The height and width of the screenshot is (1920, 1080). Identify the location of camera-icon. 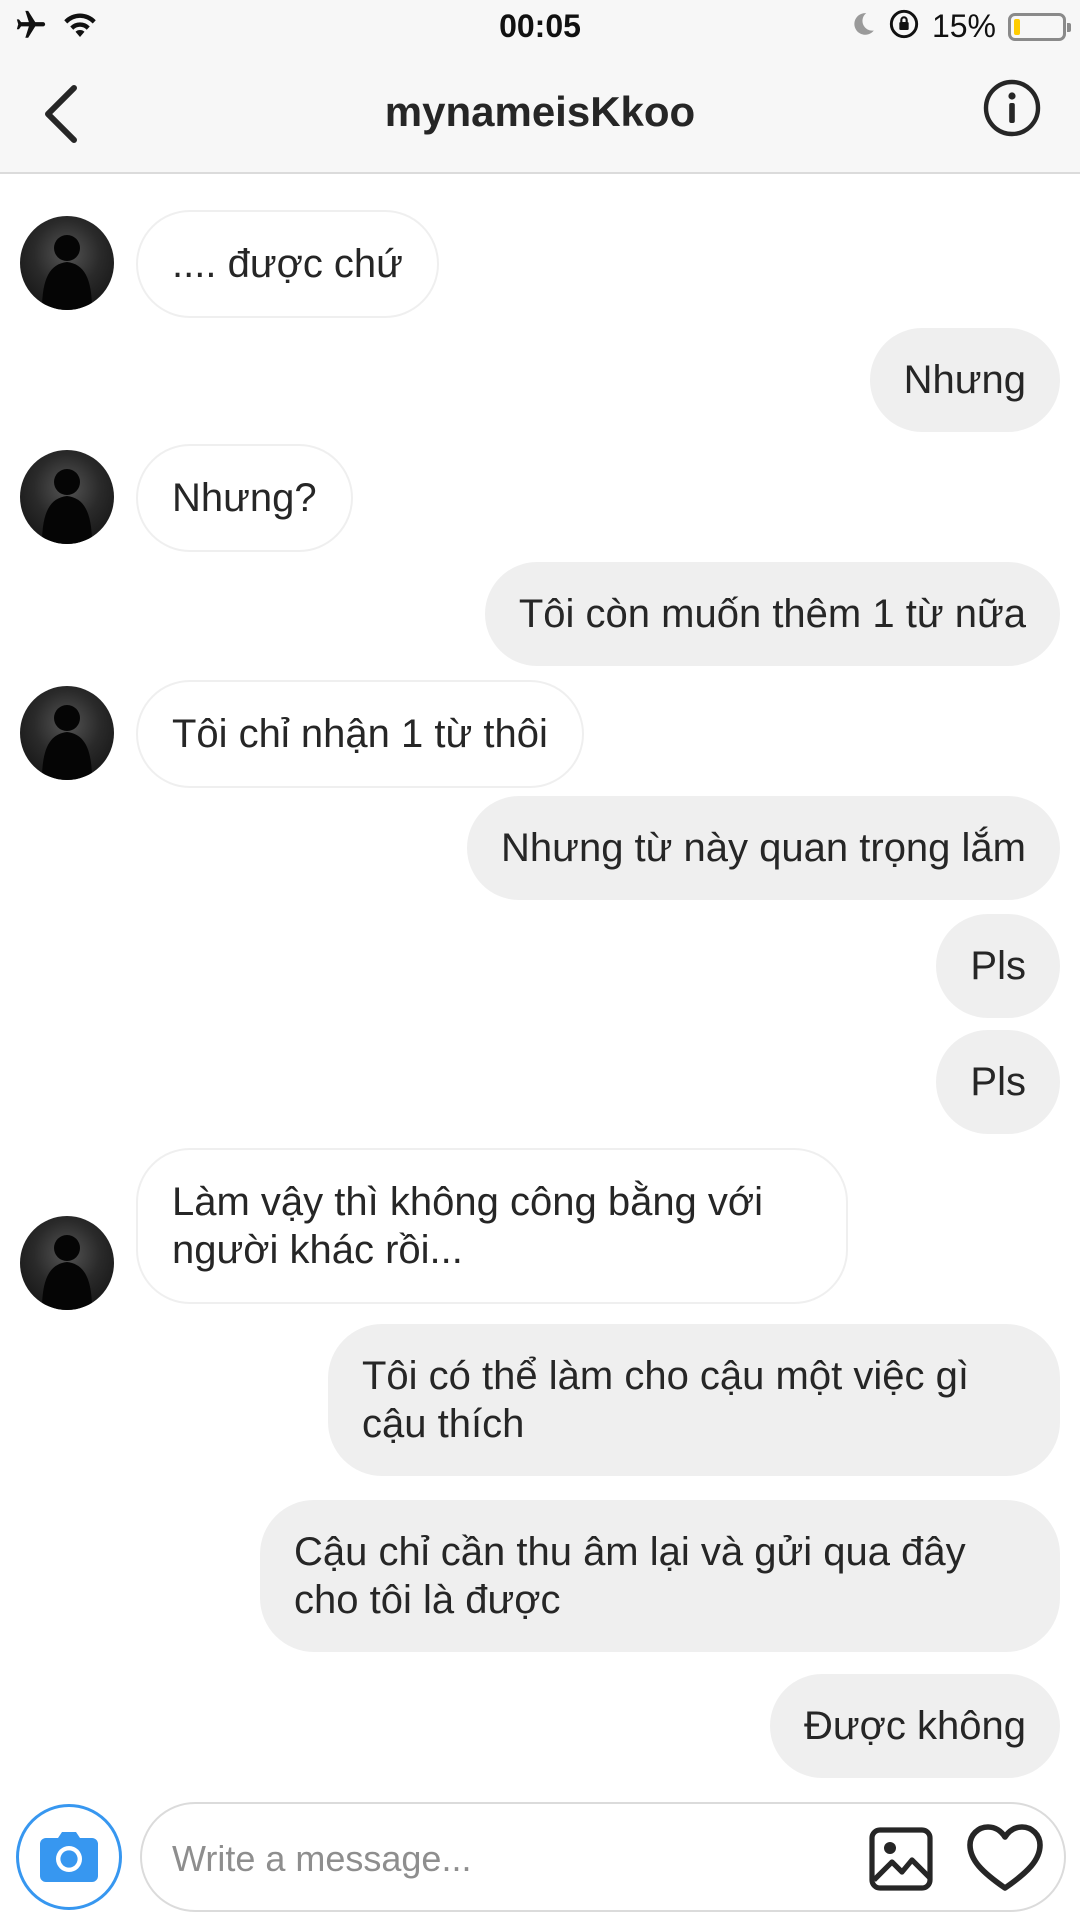
(69, 1857).